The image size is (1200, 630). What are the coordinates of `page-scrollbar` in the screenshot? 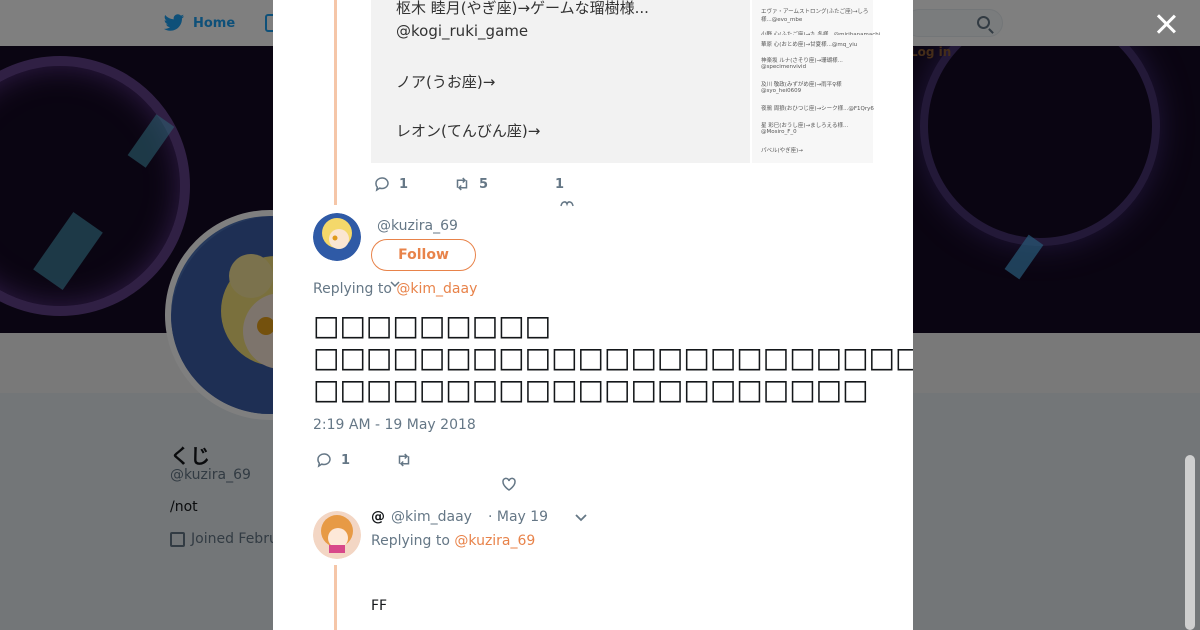 It's located at (1190, 542).